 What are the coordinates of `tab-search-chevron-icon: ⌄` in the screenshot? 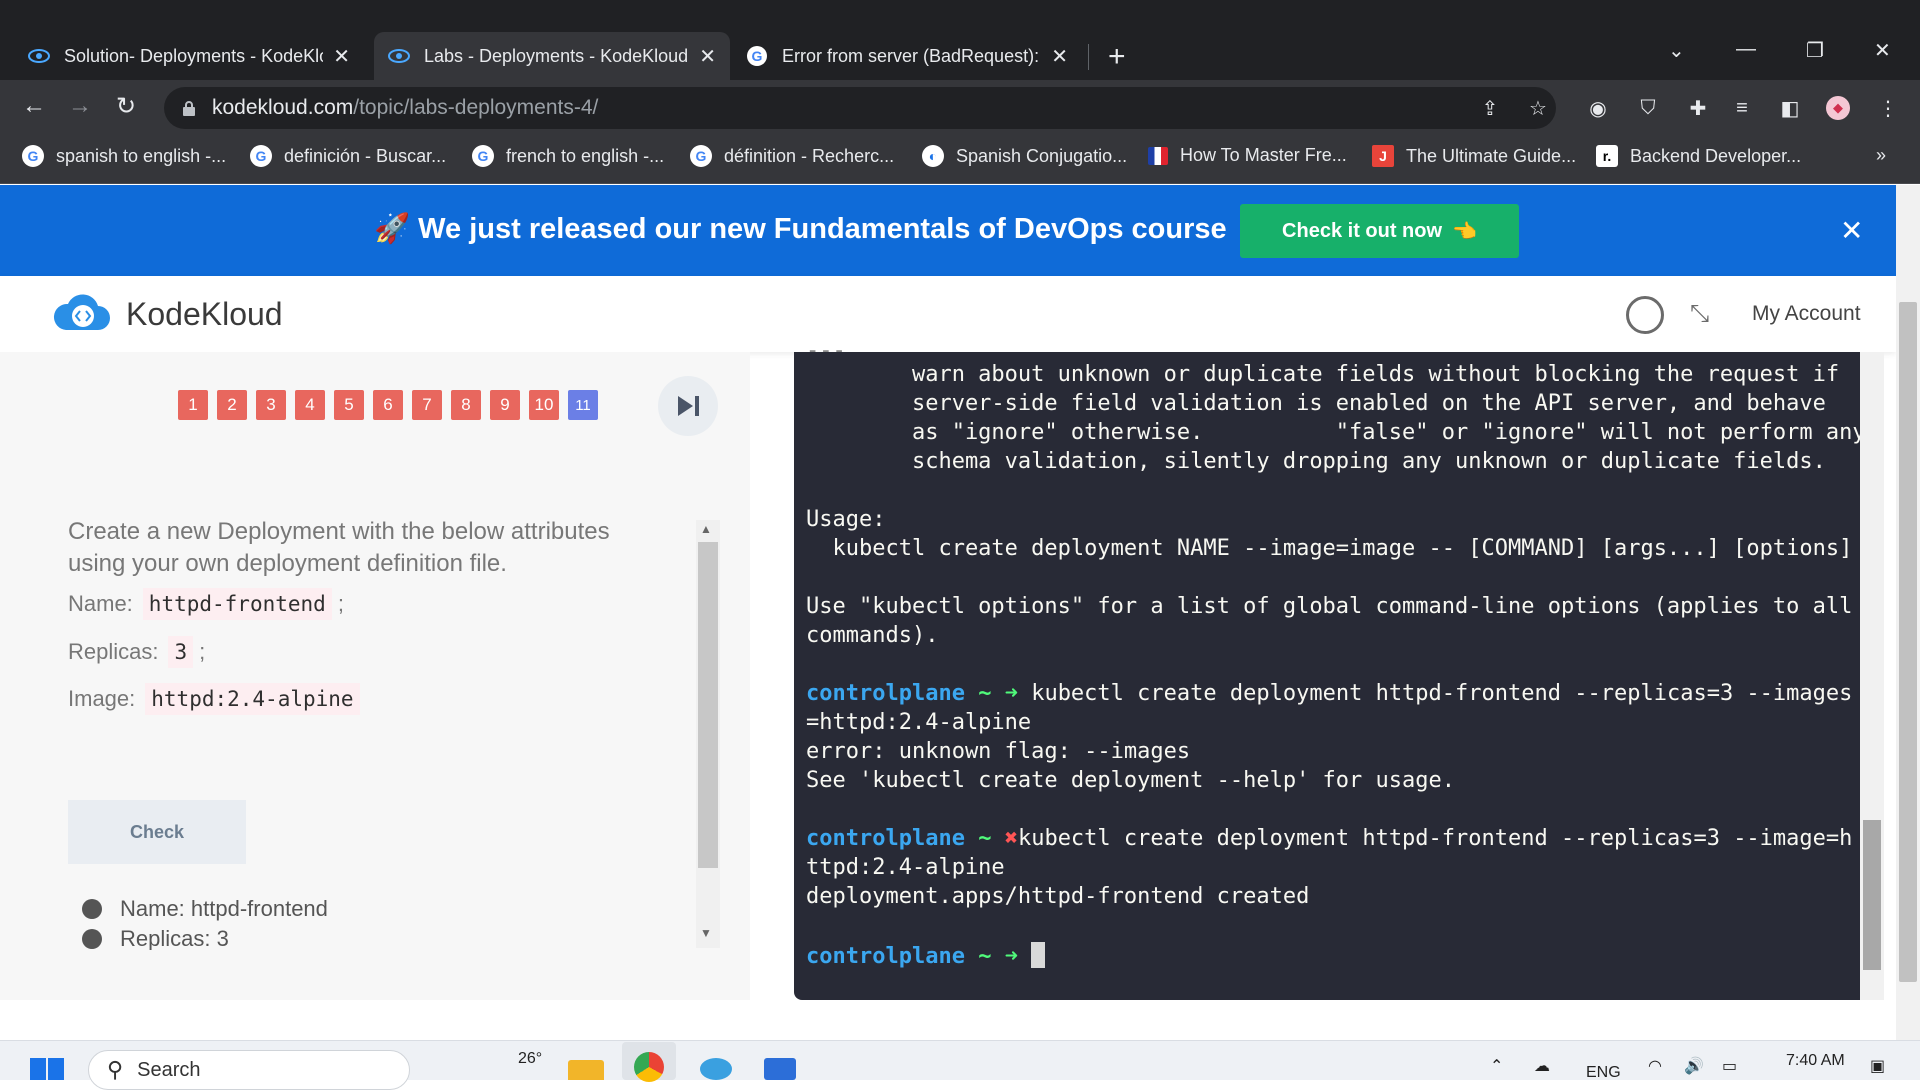 It's located at (1676, 50).